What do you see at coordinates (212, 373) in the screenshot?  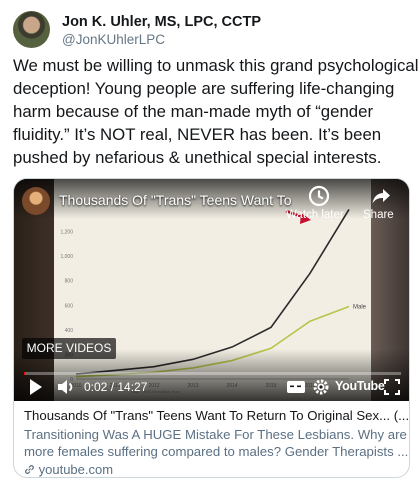 I see `progress-bar` at bounding box center [212, 373].